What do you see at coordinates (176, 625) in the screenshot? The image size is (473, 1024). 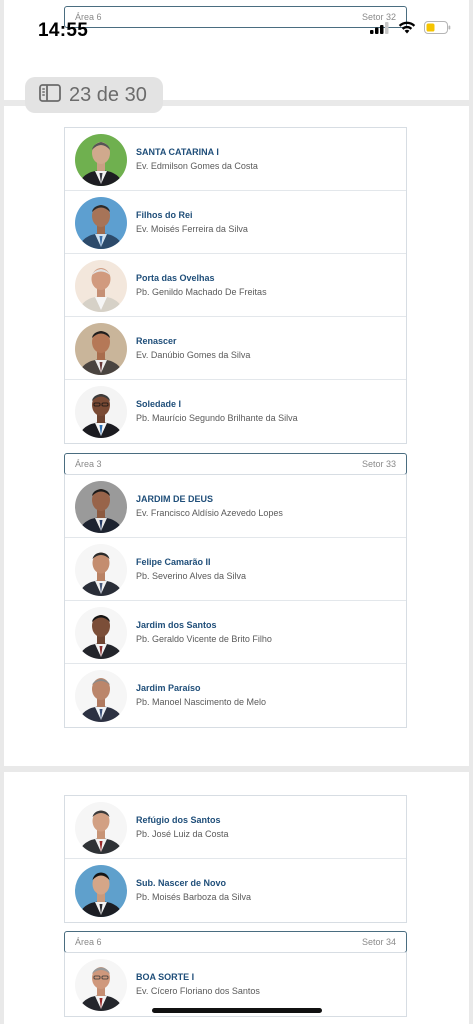 I see `church-name: Jardim dos Santos` at bounding box center [176, 625].